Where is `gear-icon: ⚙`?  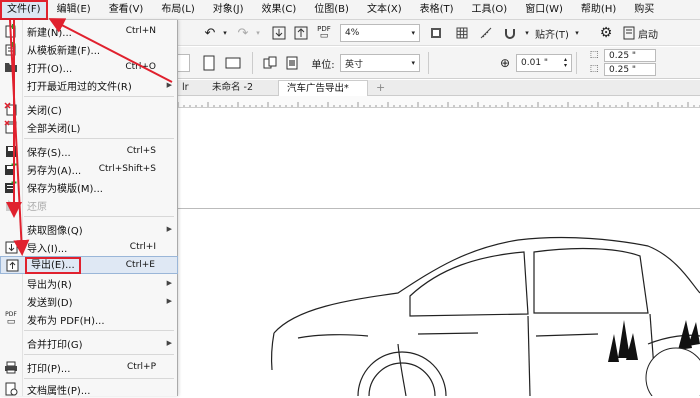
gear-icon: ⚙ is located at coordinates (606, 33).